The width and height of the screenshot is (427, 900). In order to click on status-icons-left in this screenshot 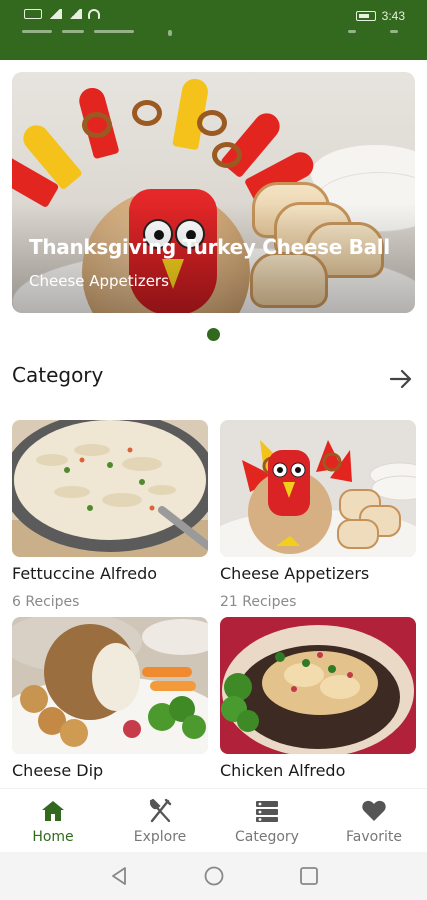, I will do `click(62, 14)`.